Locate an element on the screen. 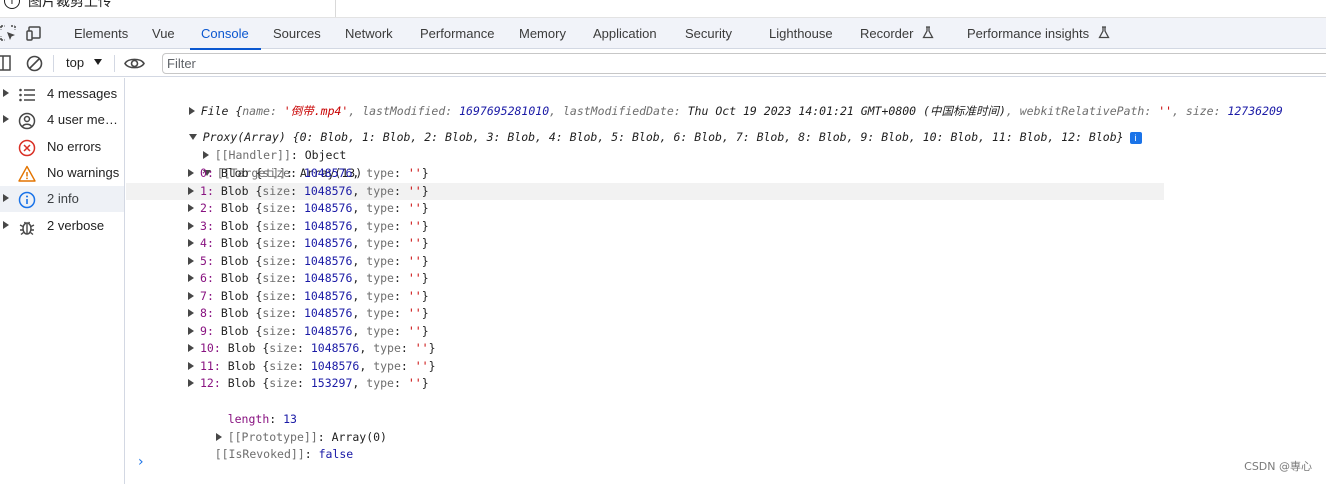 The image size is (1326, 484). blob-row: 5: Blob {size: 1048576, type: ''} is located at coordinates (308, 261).